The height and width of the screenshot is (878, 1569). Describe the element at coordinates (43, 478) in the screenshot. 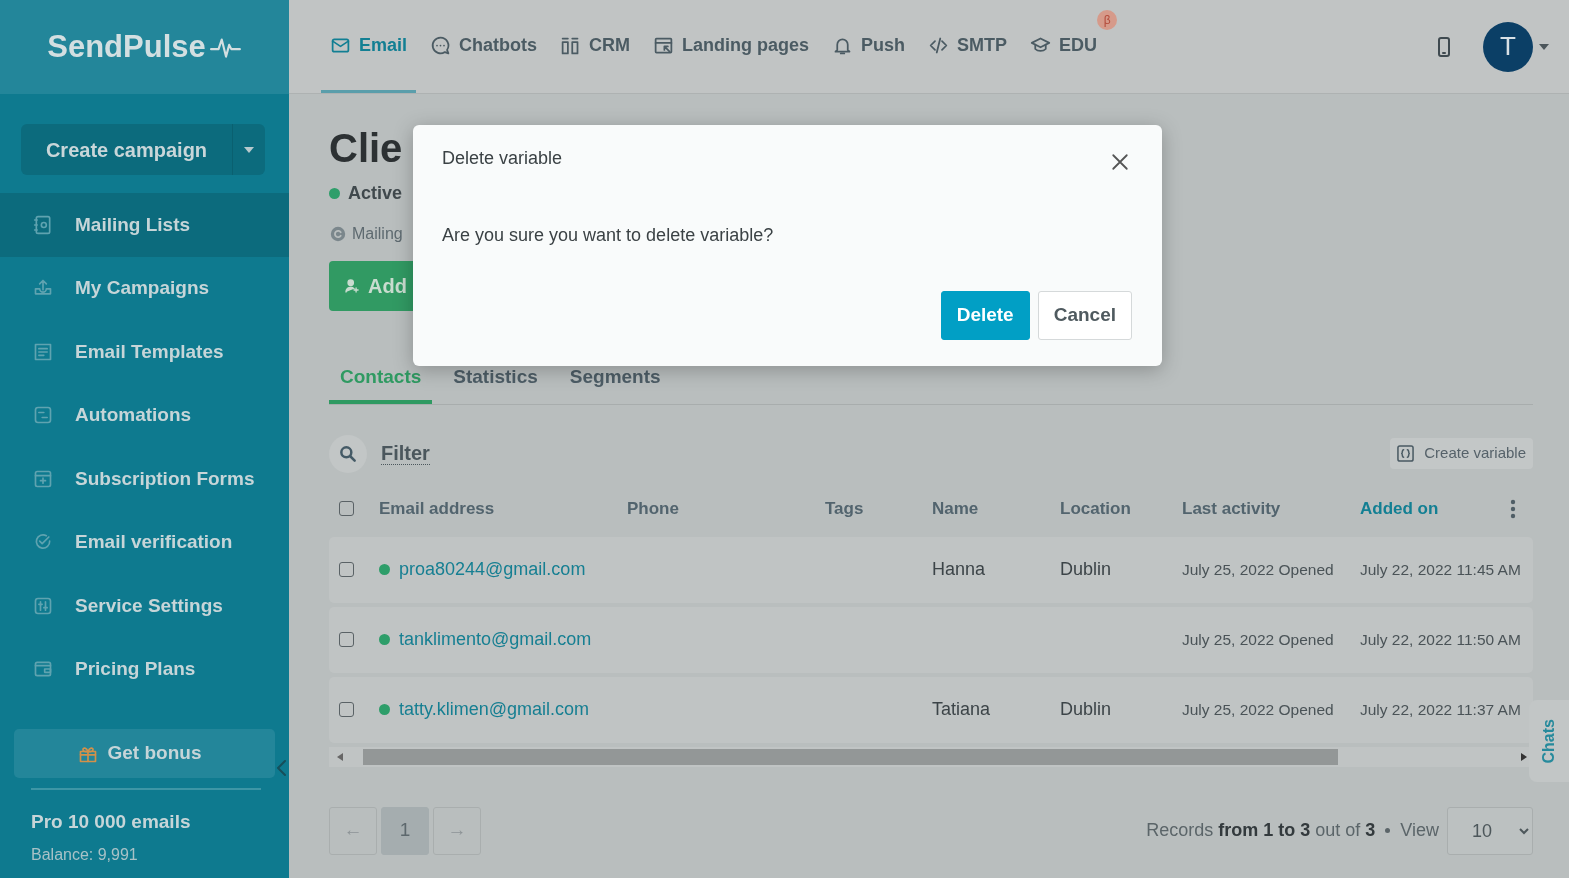

I see `form-window-icon` at that location.